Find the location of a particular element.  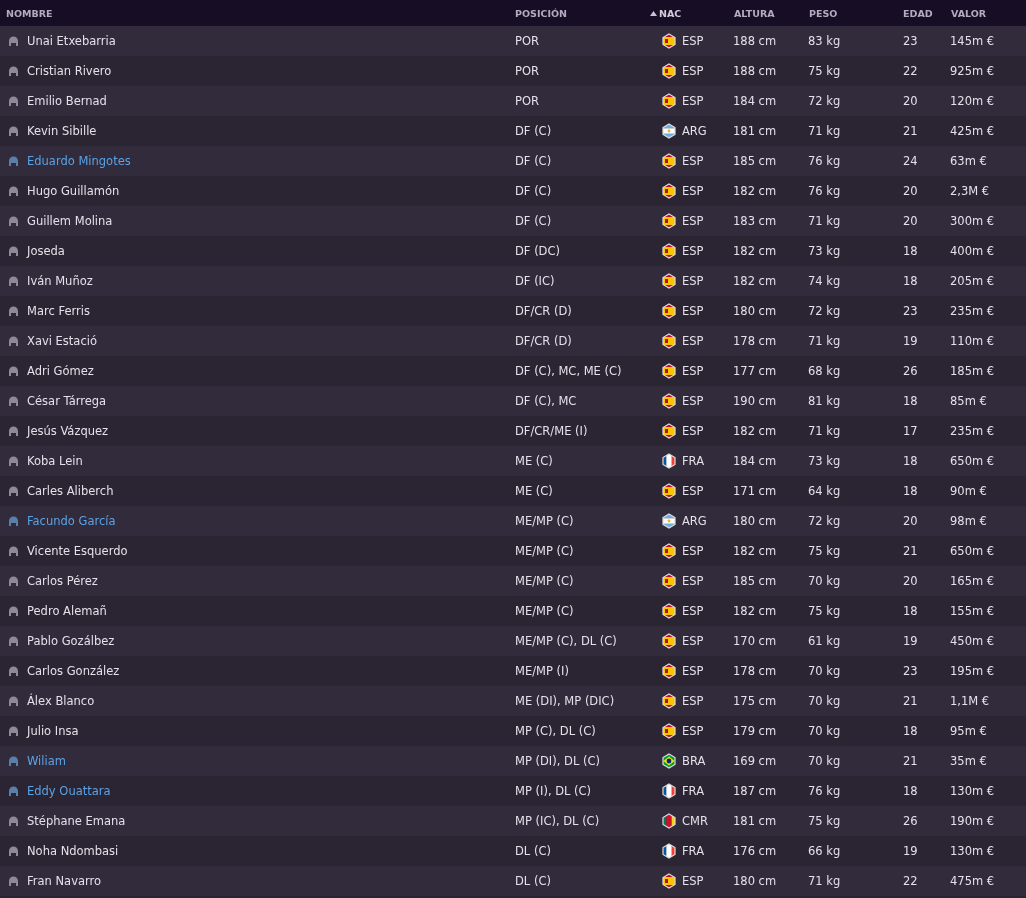

age-text: 21 is located at coordinates (910, 701).